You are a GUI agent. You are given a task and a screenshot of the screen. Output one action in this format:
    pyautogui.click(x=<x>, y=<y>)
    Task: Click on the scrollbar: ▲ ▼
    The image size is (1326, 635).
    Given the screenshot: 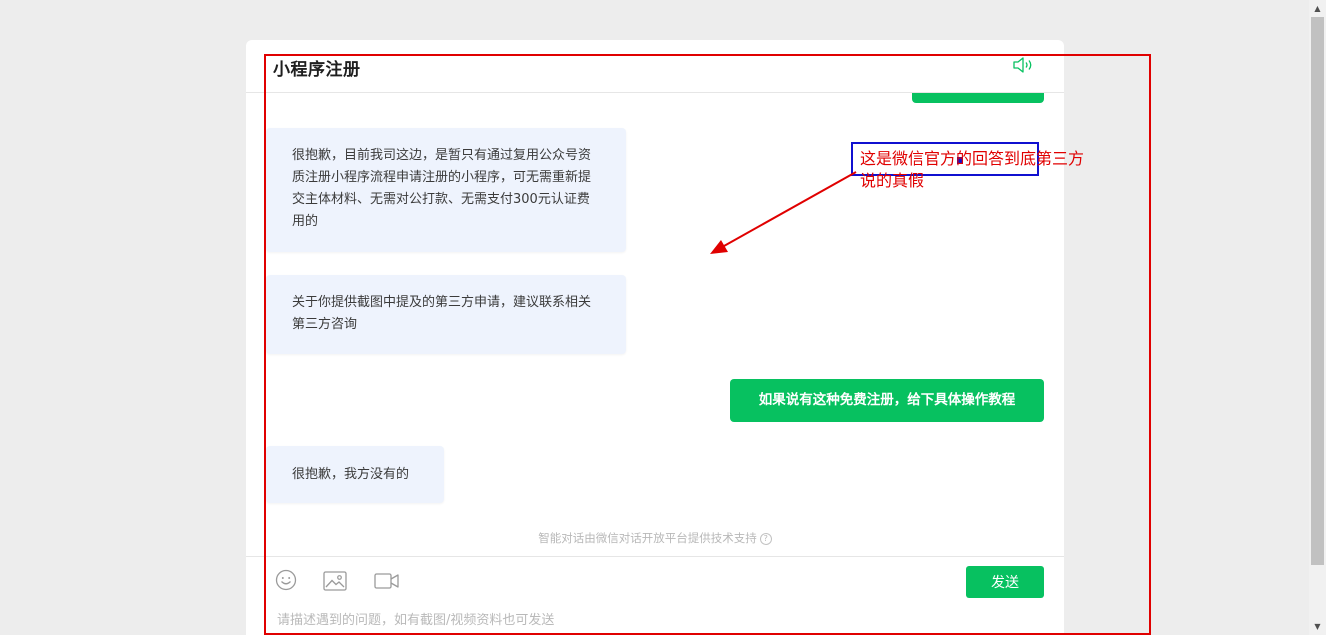 What is the action you would take?
    pyautogui.click(x=1317, y=317)
    